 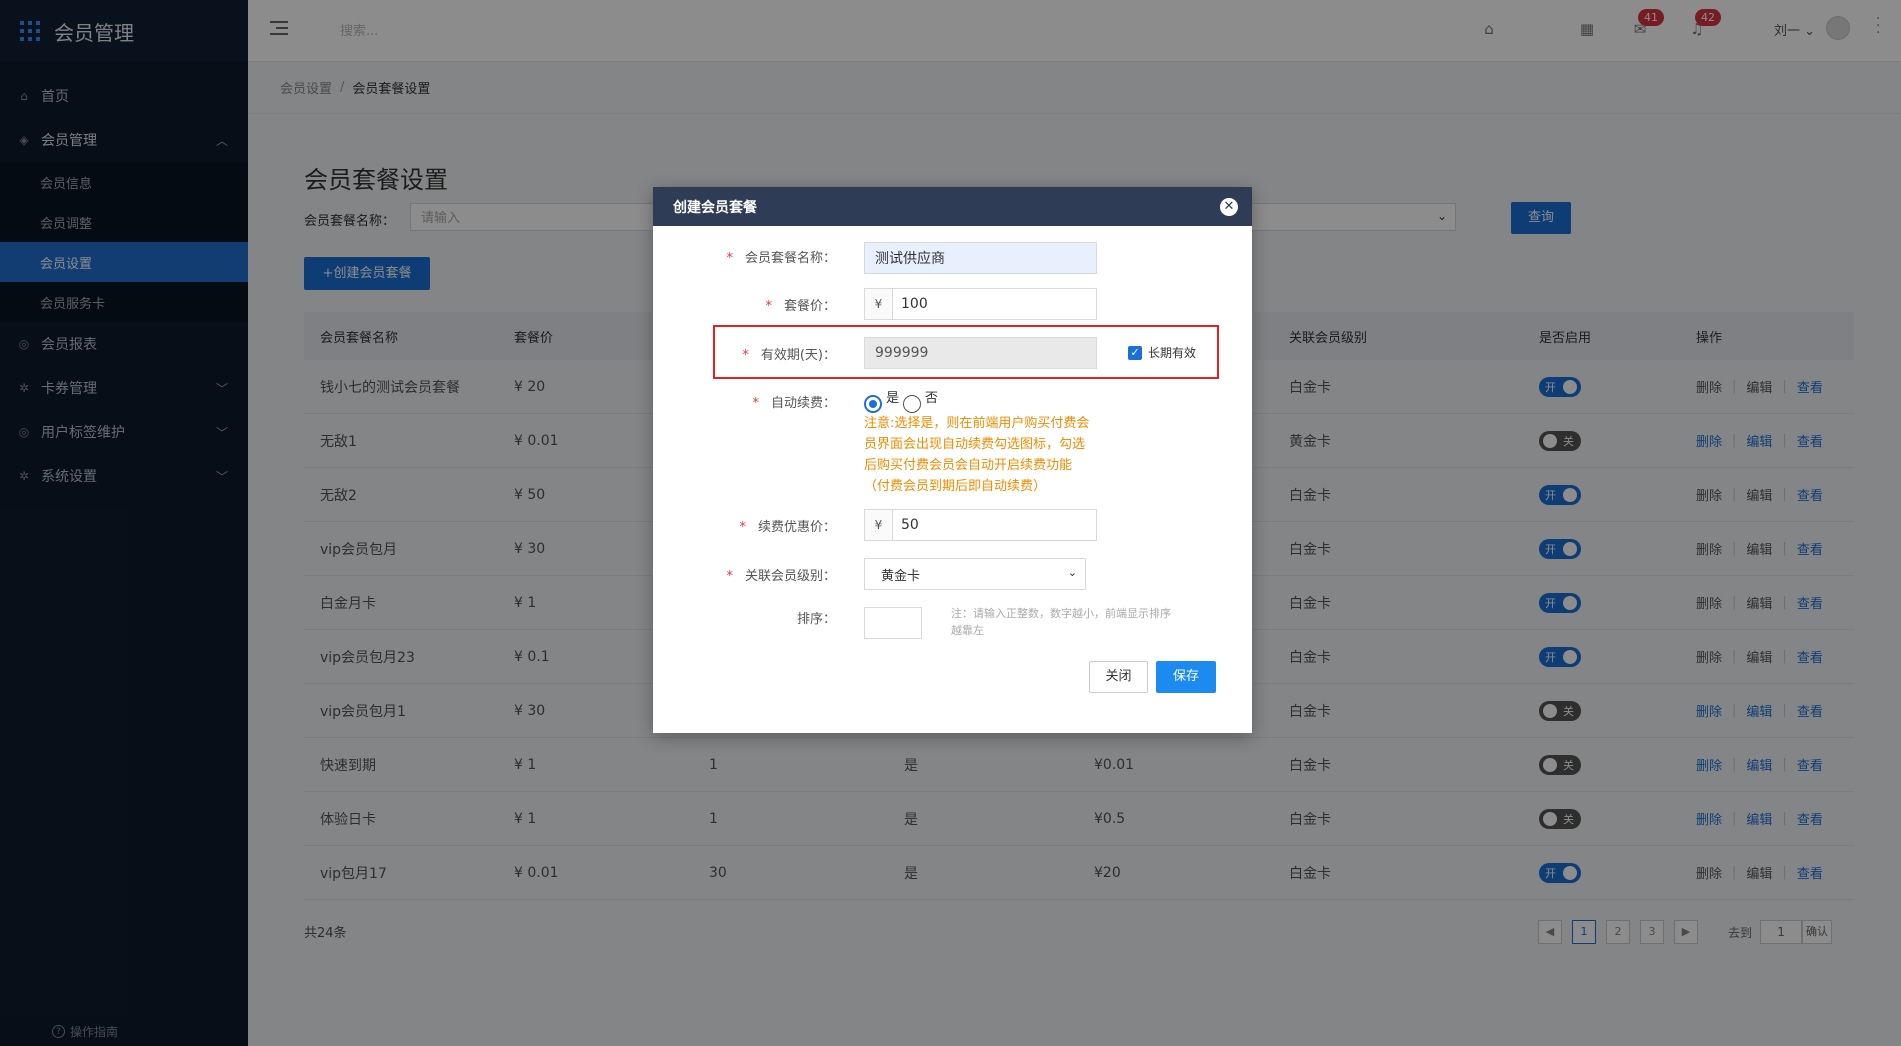 I want to click on package-name-input: 测试供应商, so click(x=980, y=258).